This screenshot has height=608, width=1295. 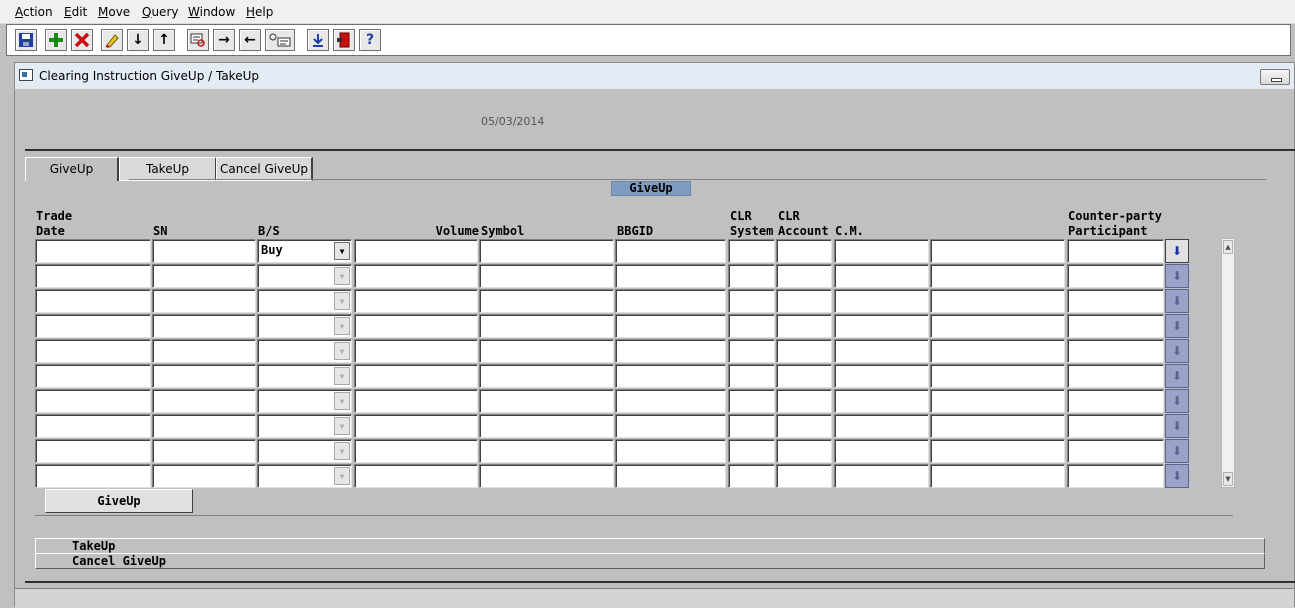 What do you see at coordinates (650, 561) in the screenshot?
I see `cancel-giveup-section-row: Cancel GiveUp` at bounding box center [650, 561].